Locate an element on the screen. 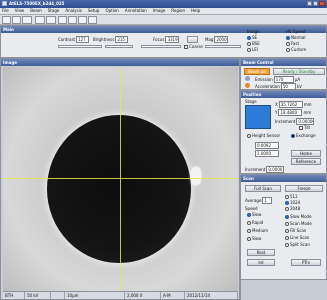  tilt-option: Tilt is located at coordinates (304, 128).